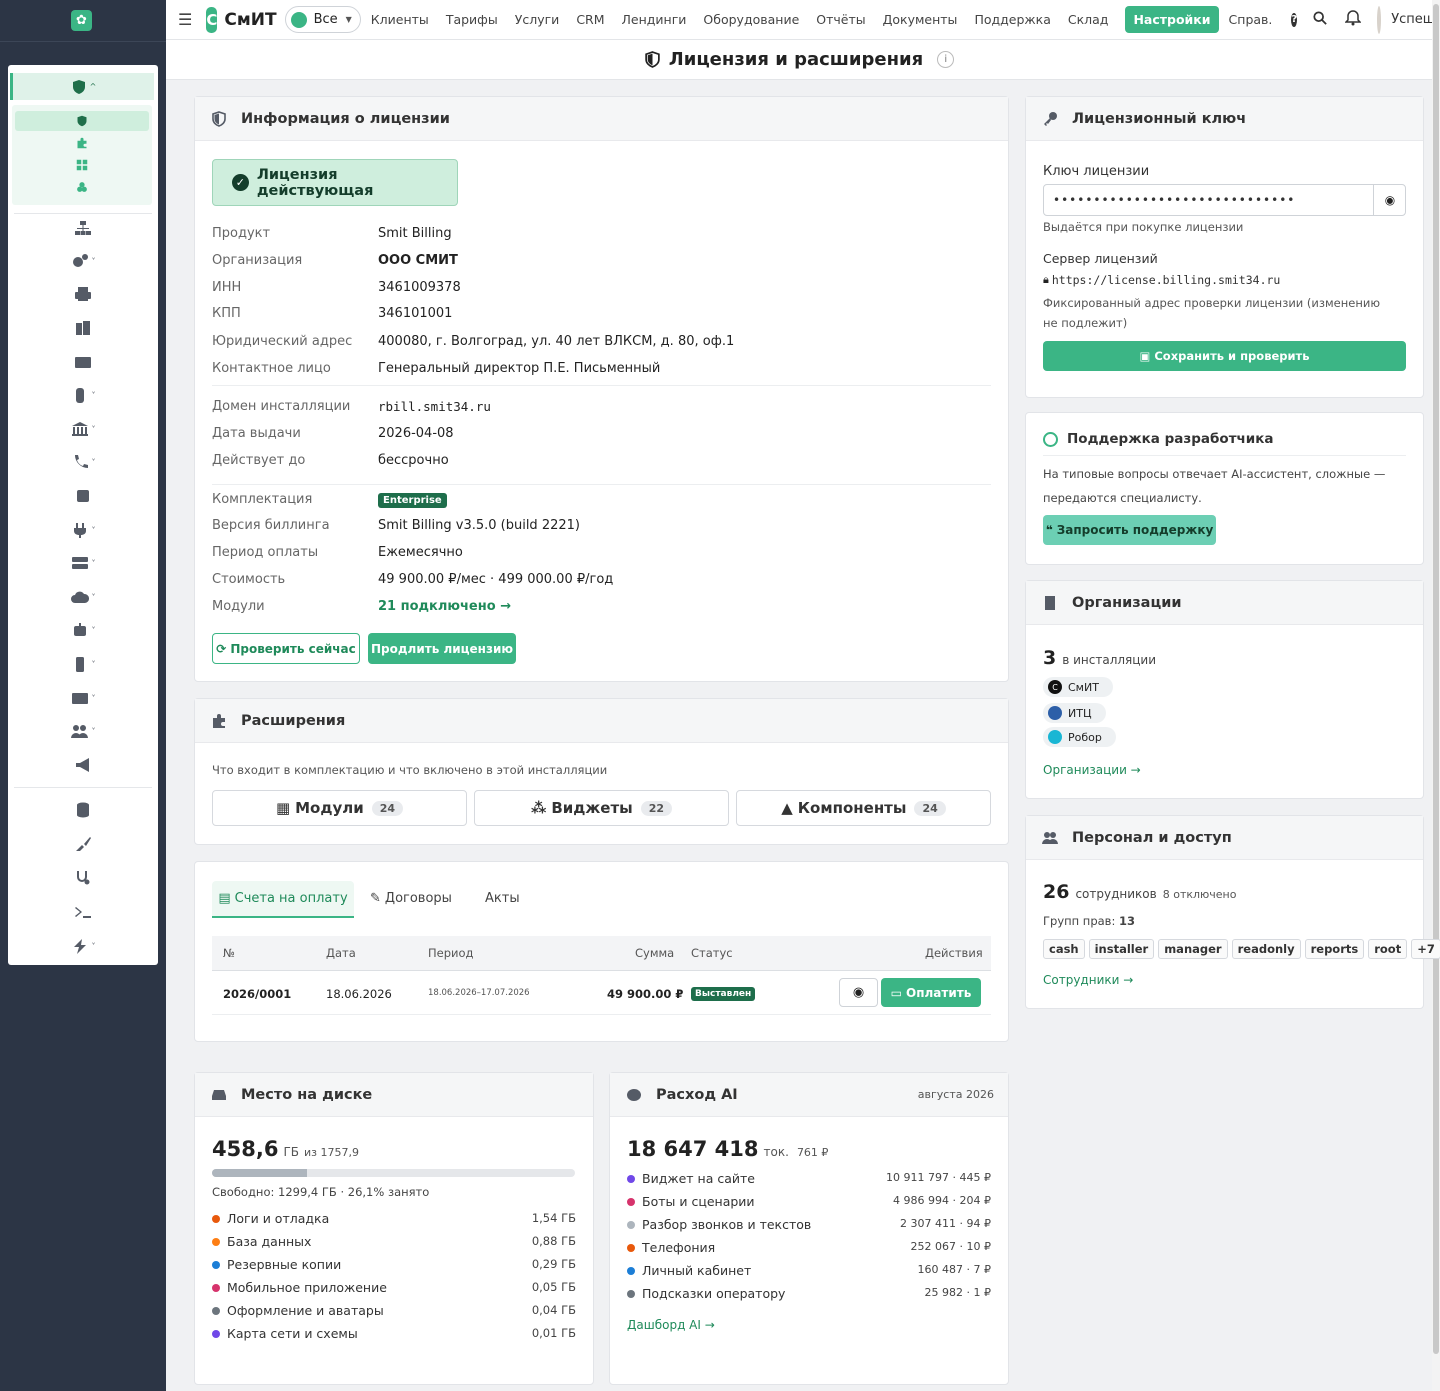 Image resolution: width=1440 pixels, height=1391 pixels. What do you see at coordinates (83, 597) in the screenshot?
I see `sidebar-item-cloud: ˅` at bounding box center [83, 597].